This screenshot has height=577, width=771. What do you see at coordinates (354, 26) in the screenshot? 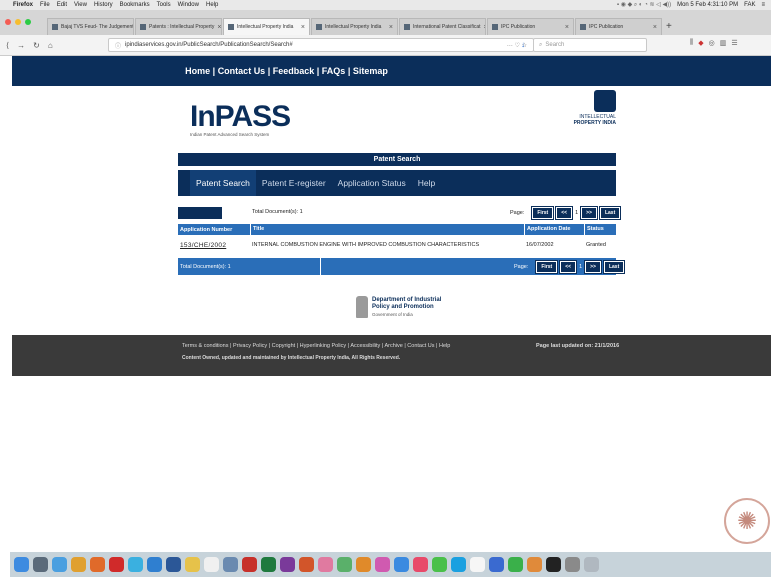
I see `browser-tab: Intellectual Property India ×` at bounding box center [354, 26].